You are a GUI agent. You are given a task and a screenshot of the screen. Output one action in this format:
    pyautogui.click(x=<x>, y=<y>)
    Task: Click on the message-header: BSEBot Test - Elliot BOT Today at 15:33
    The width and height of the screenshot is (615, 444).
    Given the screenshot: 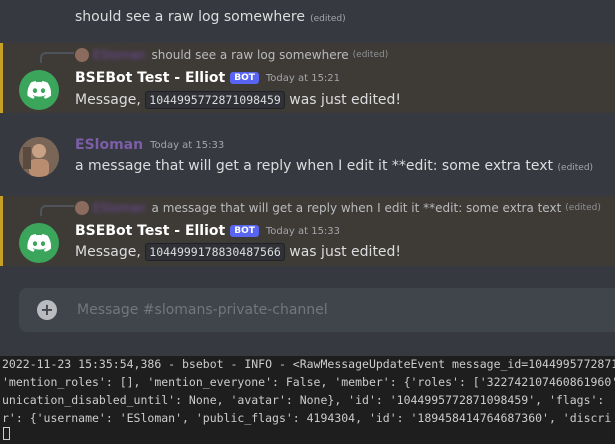 What is the action you would take?
    pyautogui.click(x=207, y=231)
    